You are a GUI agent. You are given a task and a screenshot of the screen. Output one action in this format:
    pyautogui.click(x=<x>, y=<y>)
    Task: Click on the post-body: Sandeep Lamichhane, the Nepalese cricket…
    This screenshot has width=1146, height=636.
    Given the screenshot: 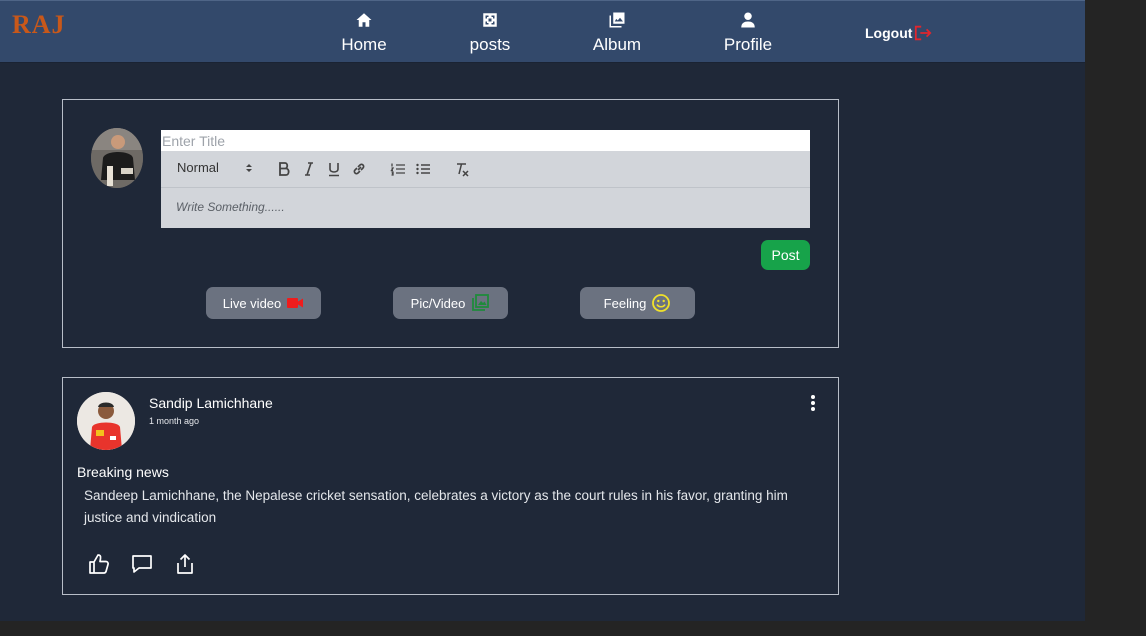 What is the action you would take?
    pyautogui.click(x=436, y=506)
    